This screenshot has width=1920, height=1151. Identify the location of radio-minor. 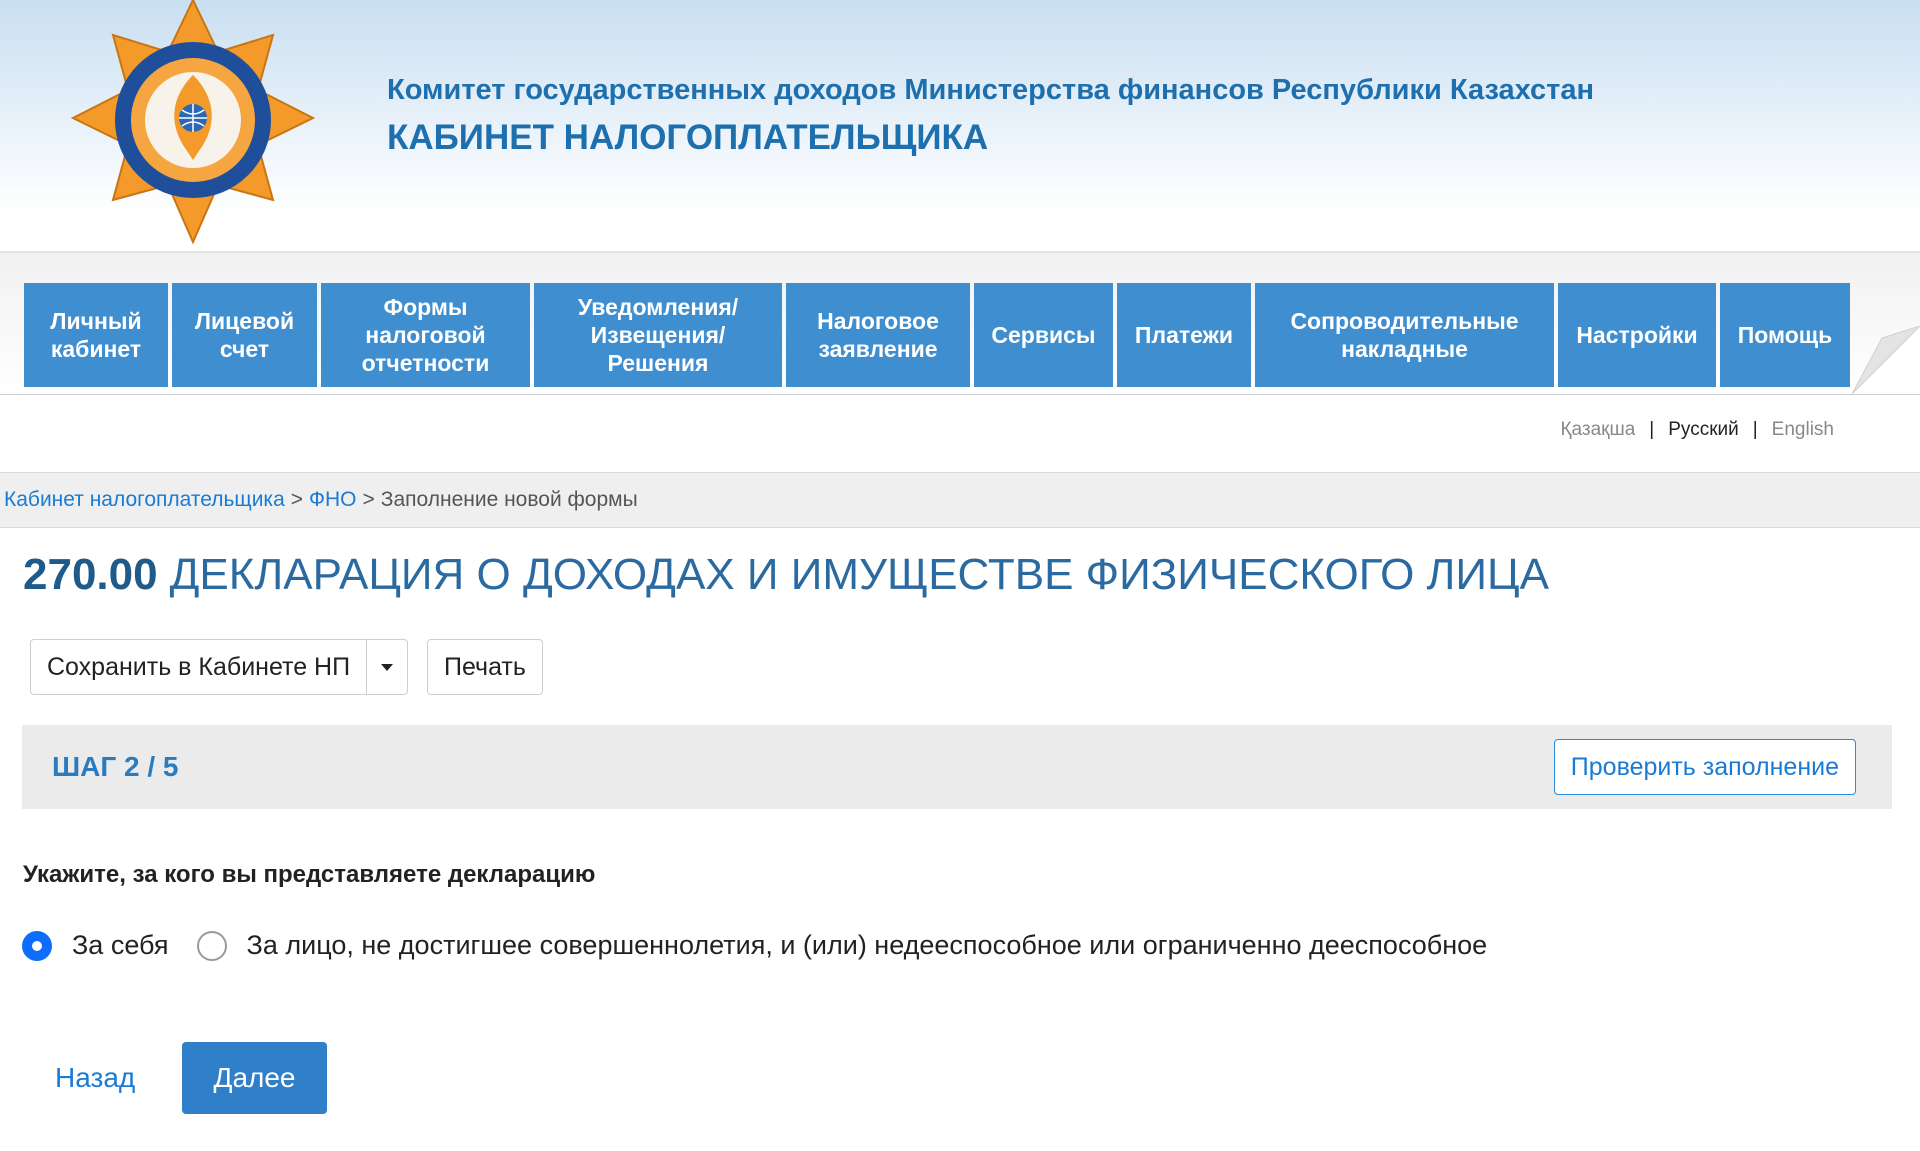
(211, 945).